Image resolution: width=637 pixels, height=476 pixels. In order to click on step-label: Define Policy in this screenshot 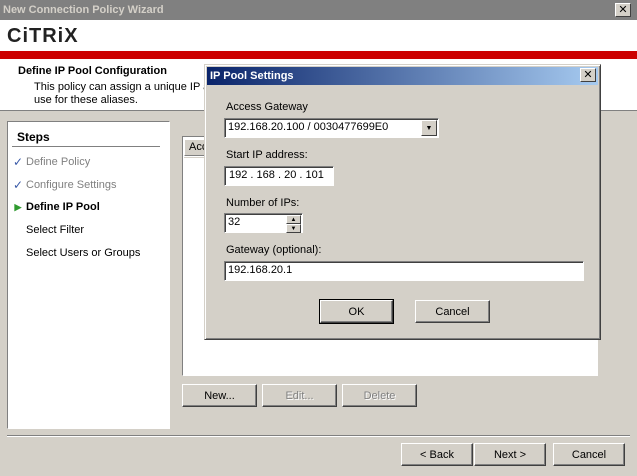, I will do `click(58, 162)`.